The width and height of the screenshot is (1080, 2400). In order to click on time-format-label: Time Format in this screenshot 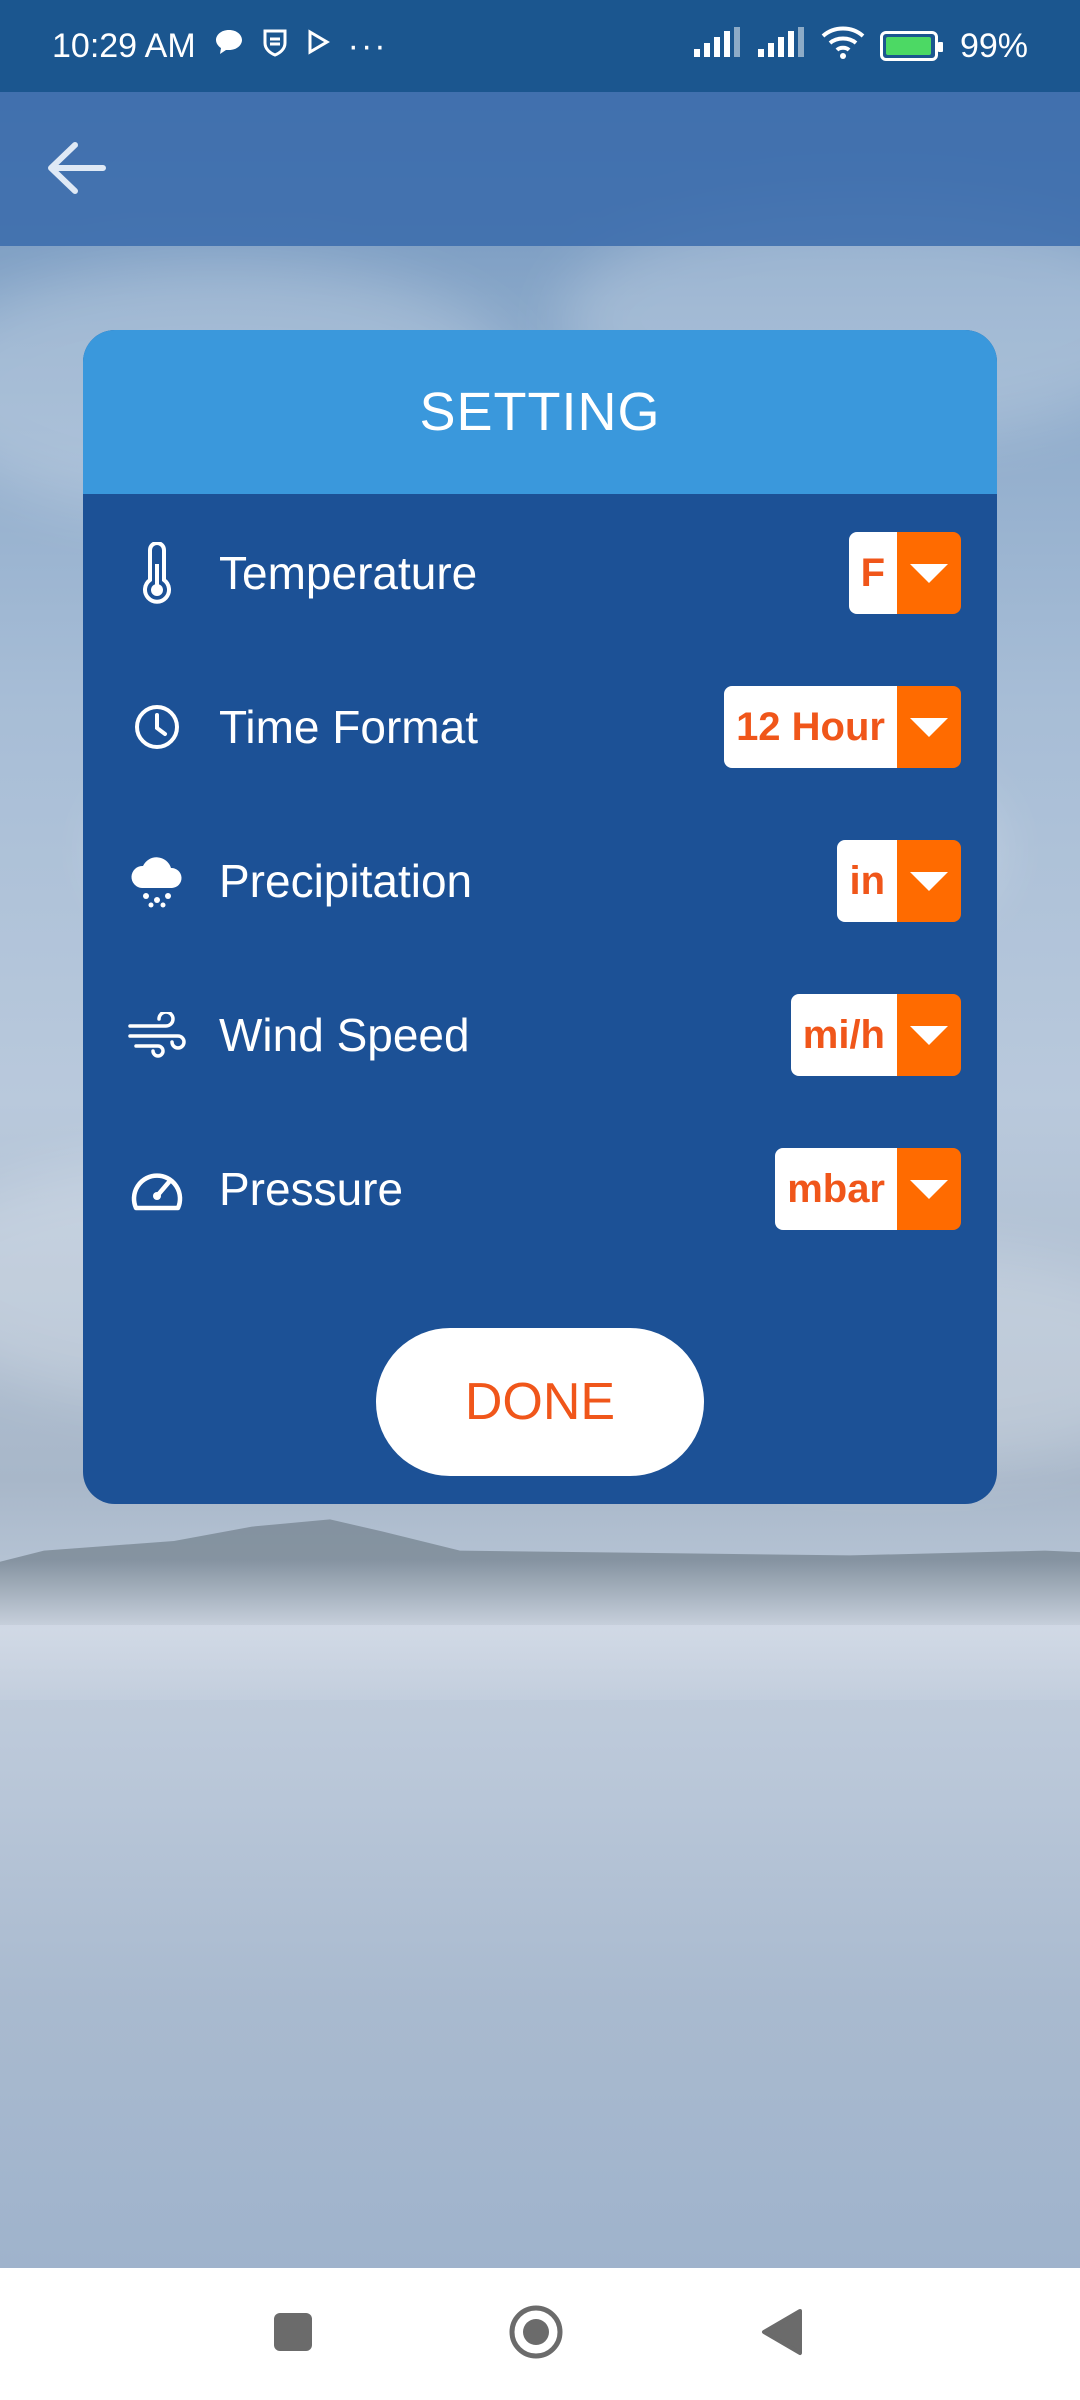, I will do `click(348, 727)`.